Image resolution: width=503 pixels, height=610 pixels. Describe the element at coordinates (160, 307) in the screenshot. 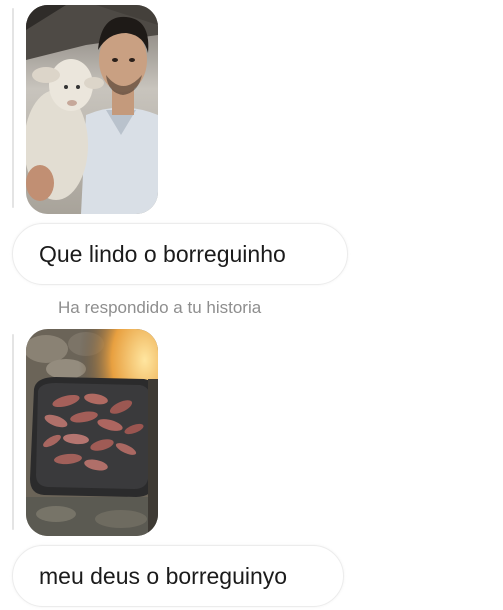

I see `story-reply-status: Ha respondido a tu historia` at that location.